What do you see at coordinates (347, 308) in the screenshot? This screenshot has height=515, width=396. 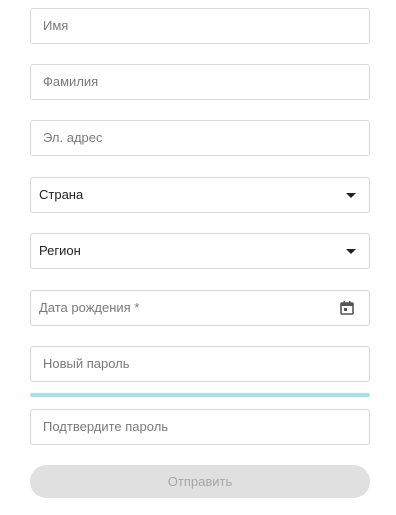 I see `calendar-icon` at bounding box center [347, 308].